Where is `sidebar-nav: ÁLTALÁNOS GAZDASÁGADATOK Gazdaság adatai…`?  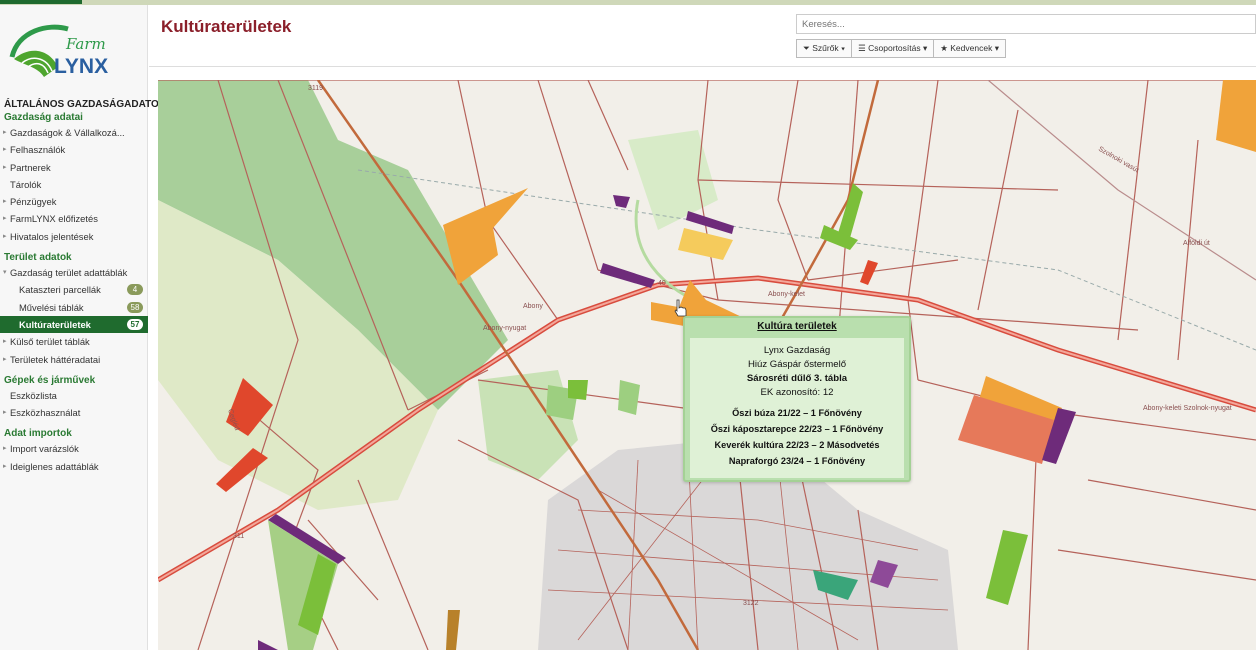
sidebar-nav: ÁLTALÁNOS GAZDASÁGADATOK Gazdaság adatai… is located at coordinates (83, 286).